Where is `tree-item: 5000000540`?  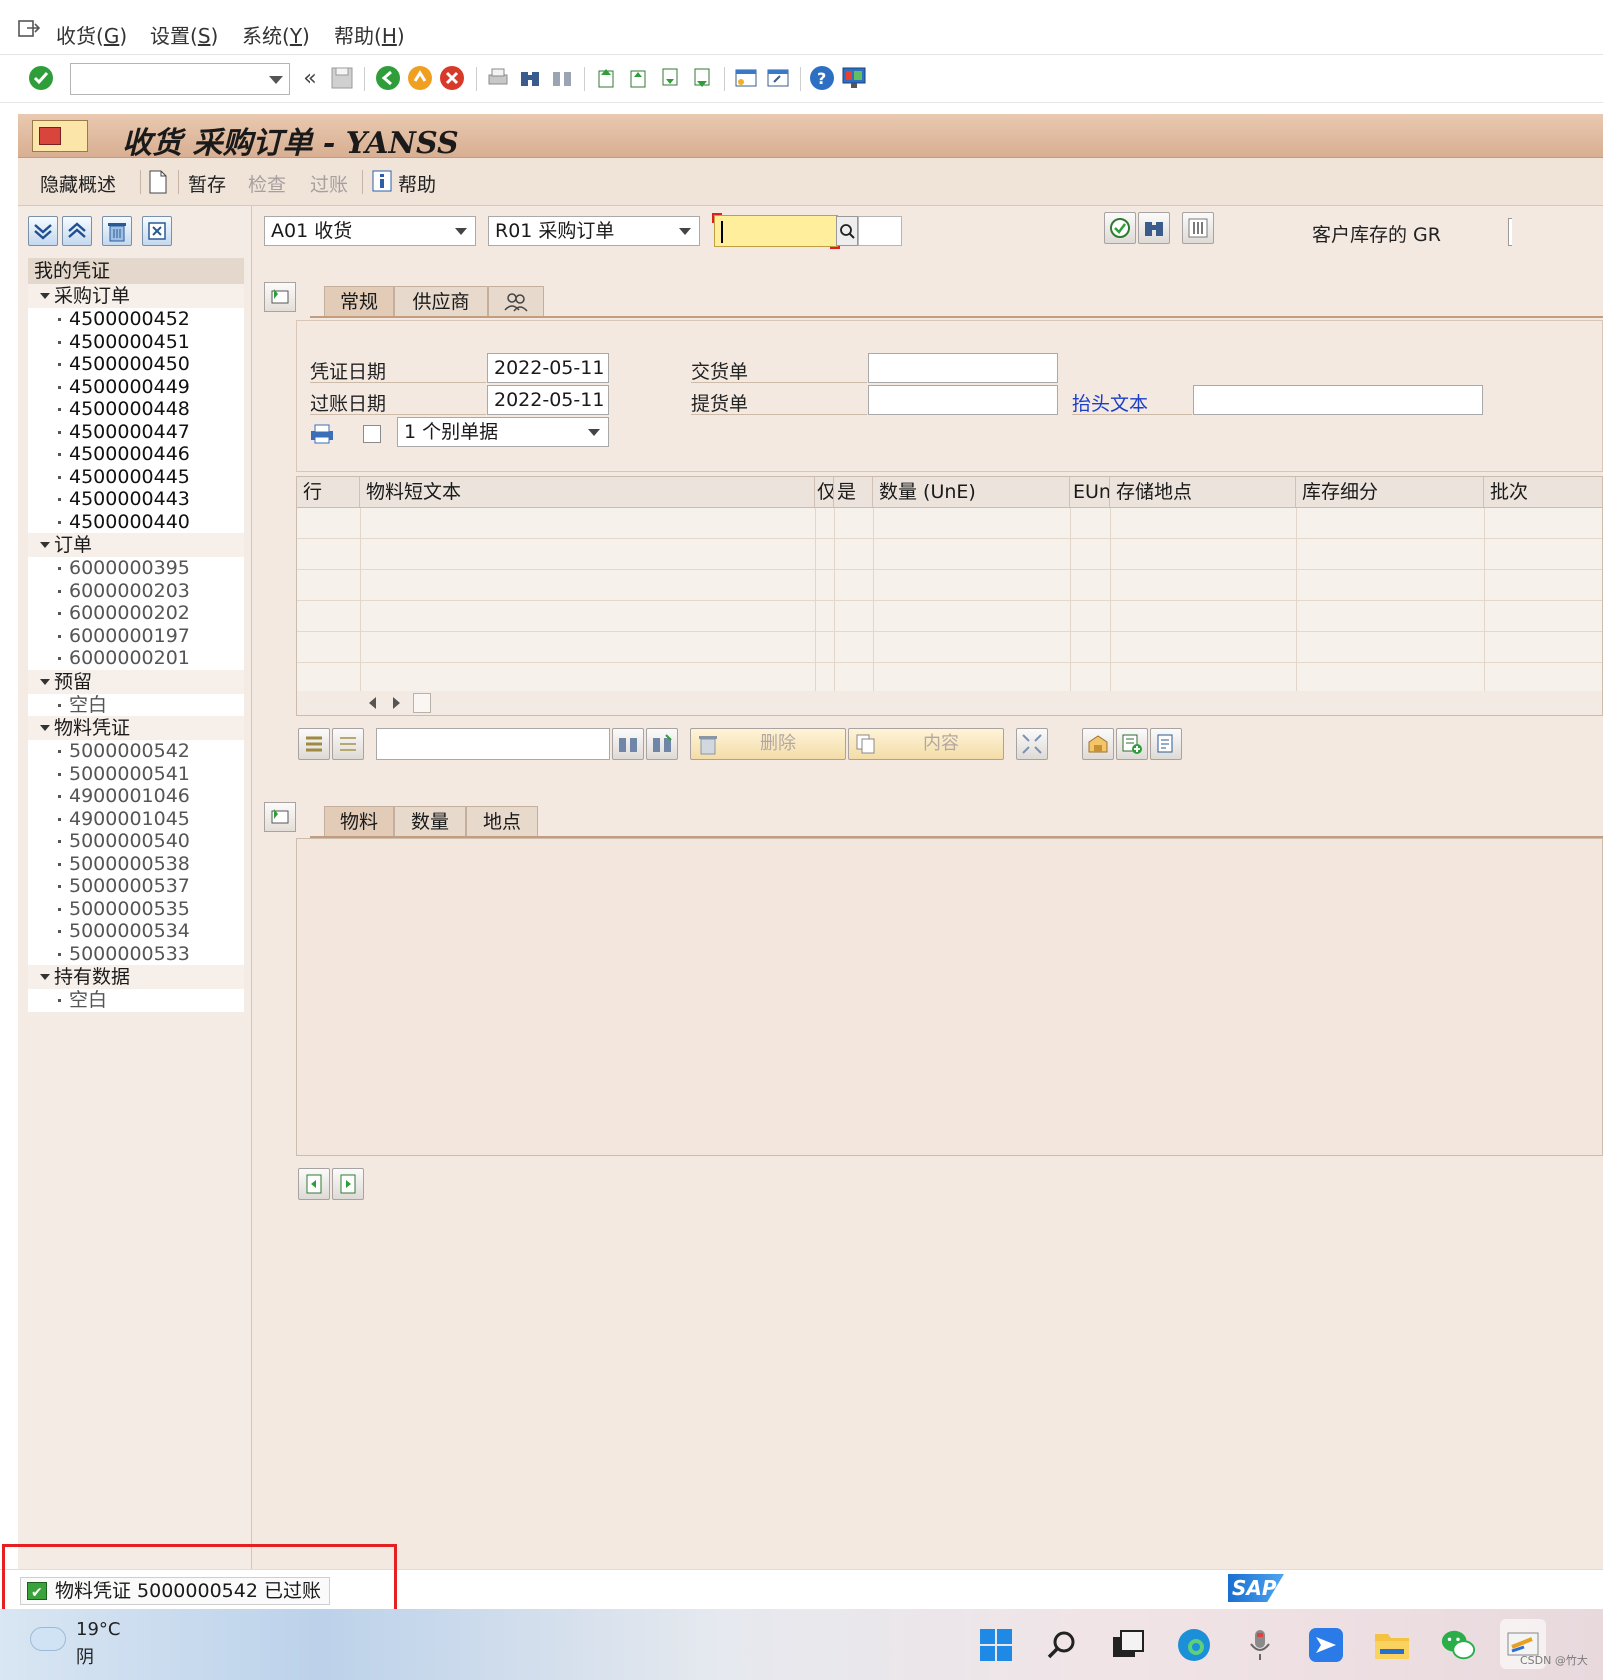 tree-item: 5000000540 is located at coordinates (136, 841).